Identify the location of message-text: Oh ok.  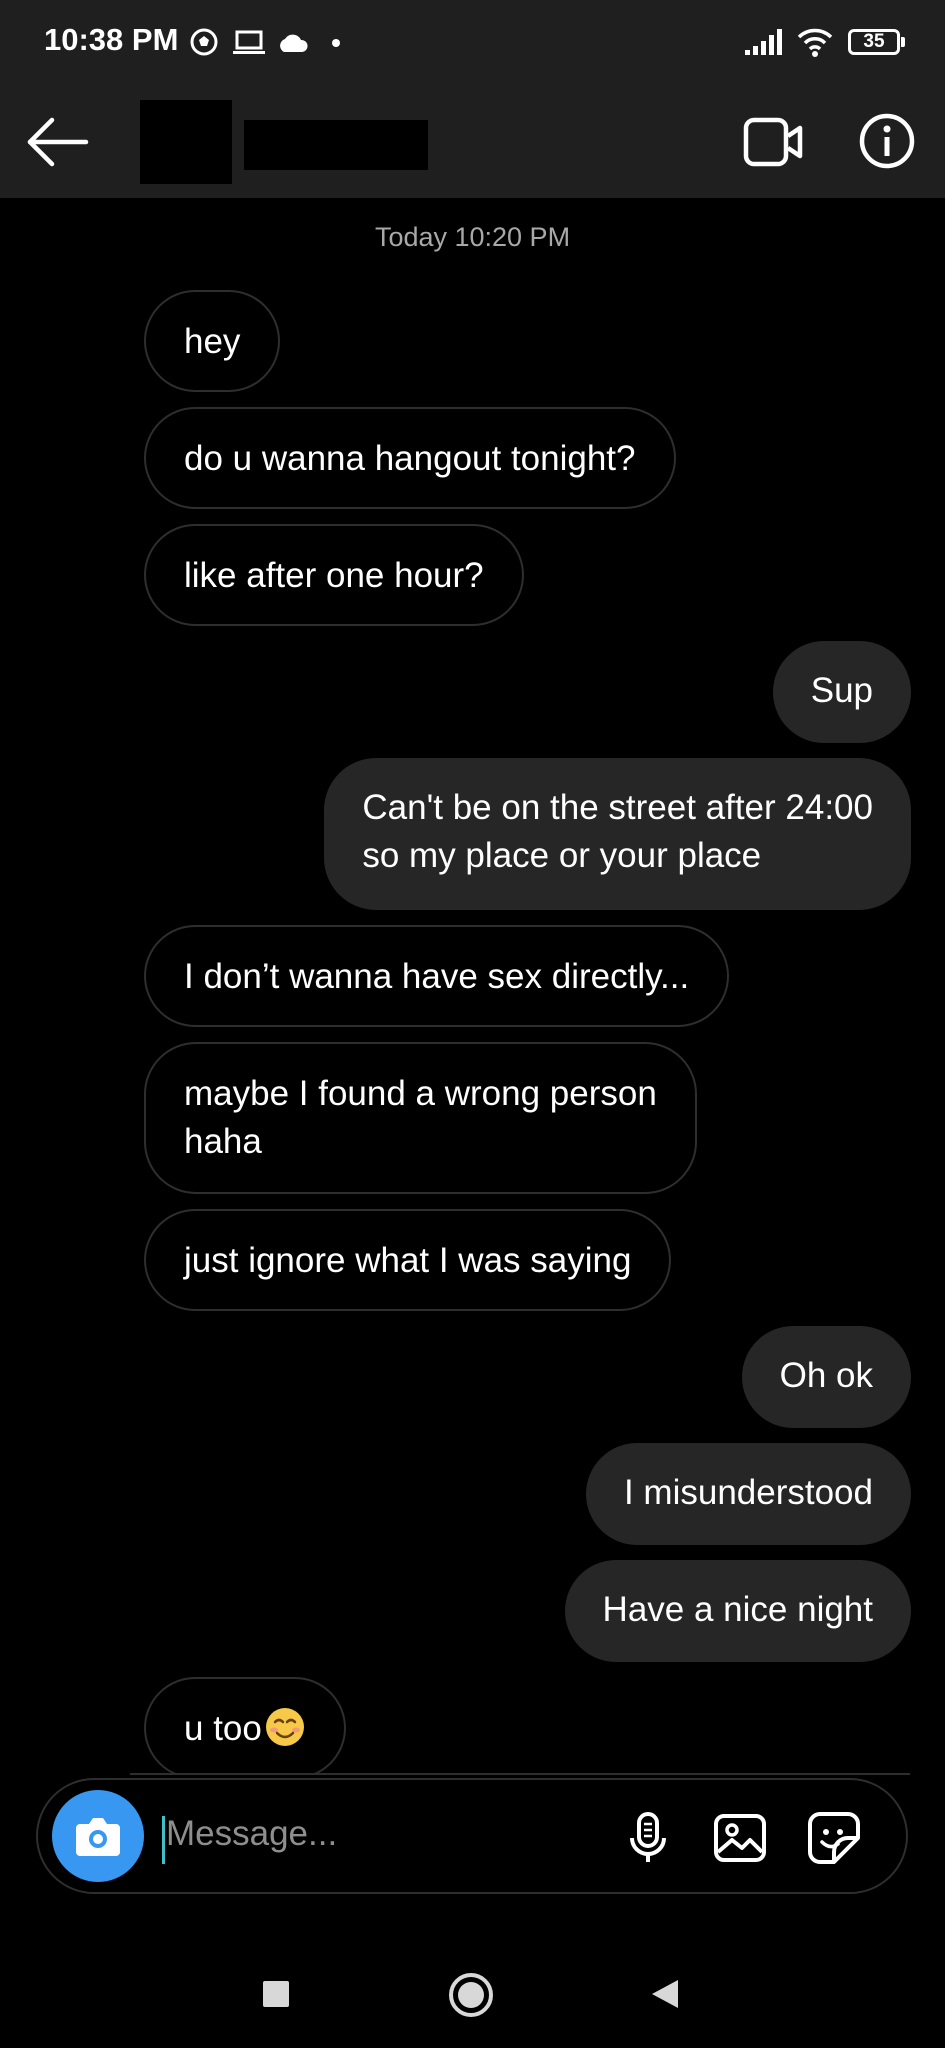
(826, 1375).